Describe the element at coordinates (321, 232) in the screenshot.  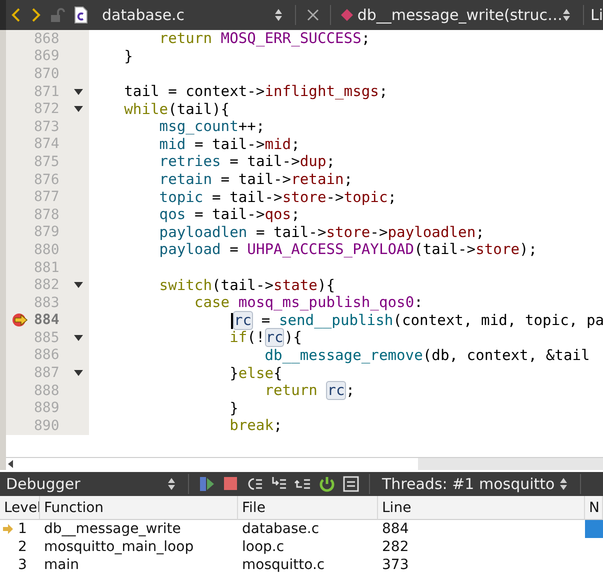
I see `code-line: payloadlen = tail->store->payloadlen;` at that location.